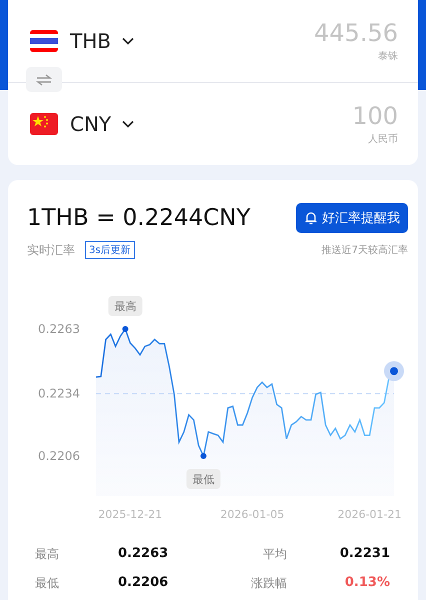 The height and width of the screenshot is (600, 426). What do you see at coordinates (364, 554) in the screenshot?
I see `stat-value: 0.2231` at bounding box center [364, 554].